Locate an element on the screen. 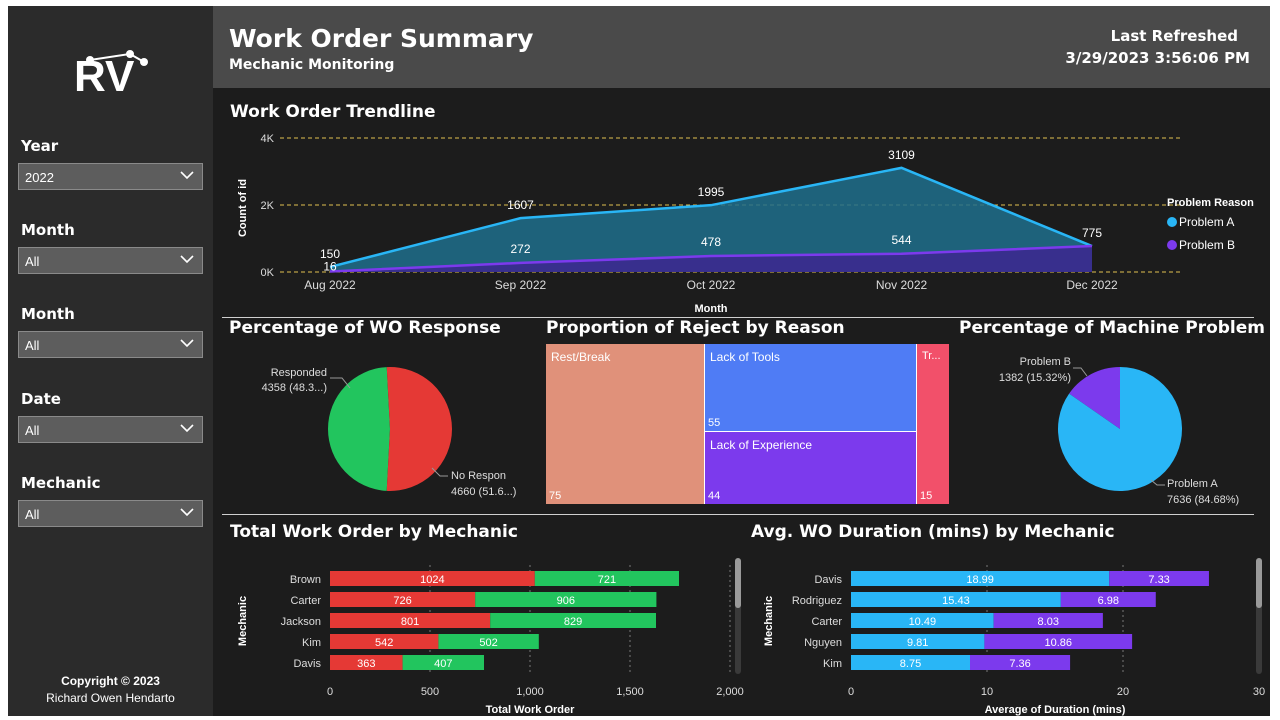 Image resolution: width=1280 pixels, height=720 pixels. treemap-value: 44 is located at coordinates (714, 496).